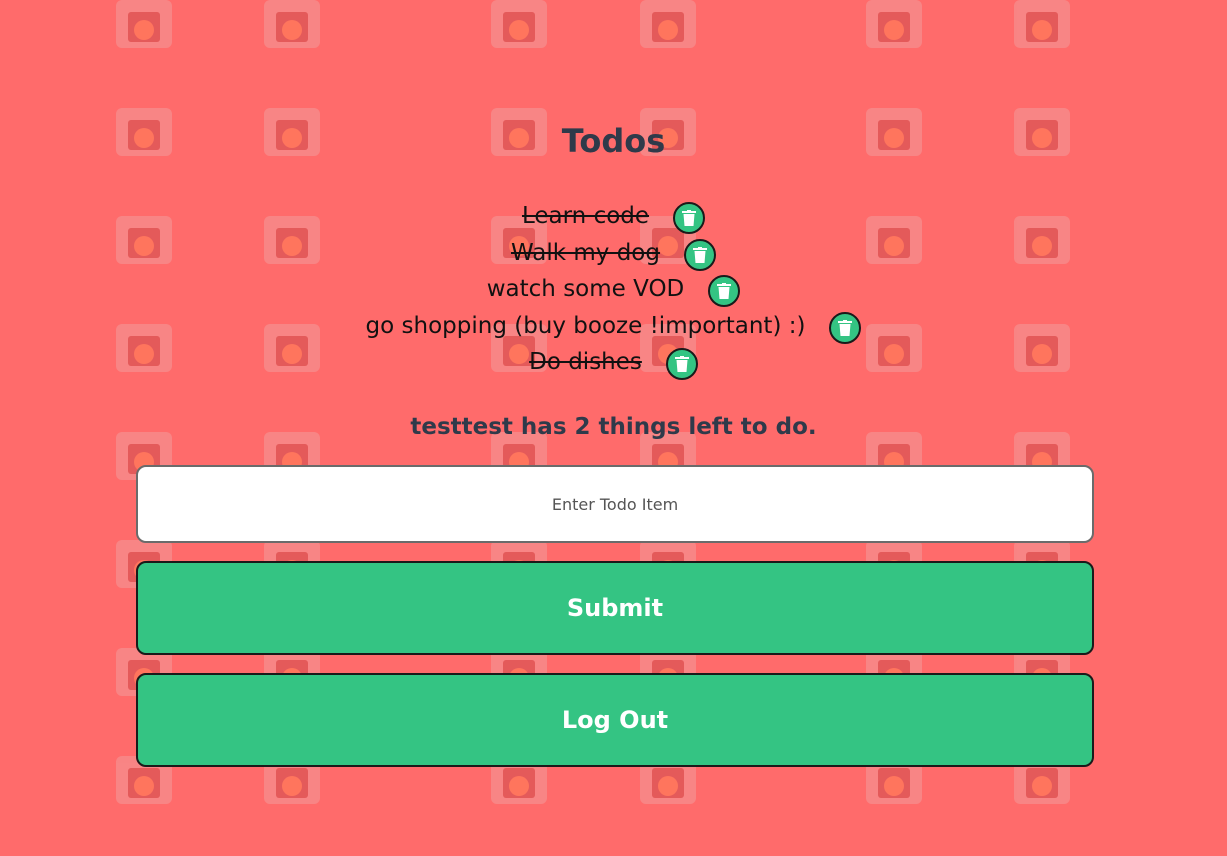 This screenshot has width=1227, height=856. Describe the element at coordinates (585, 253) in the screenshot. I see `todo-item-text: Walk my dog` at that location.